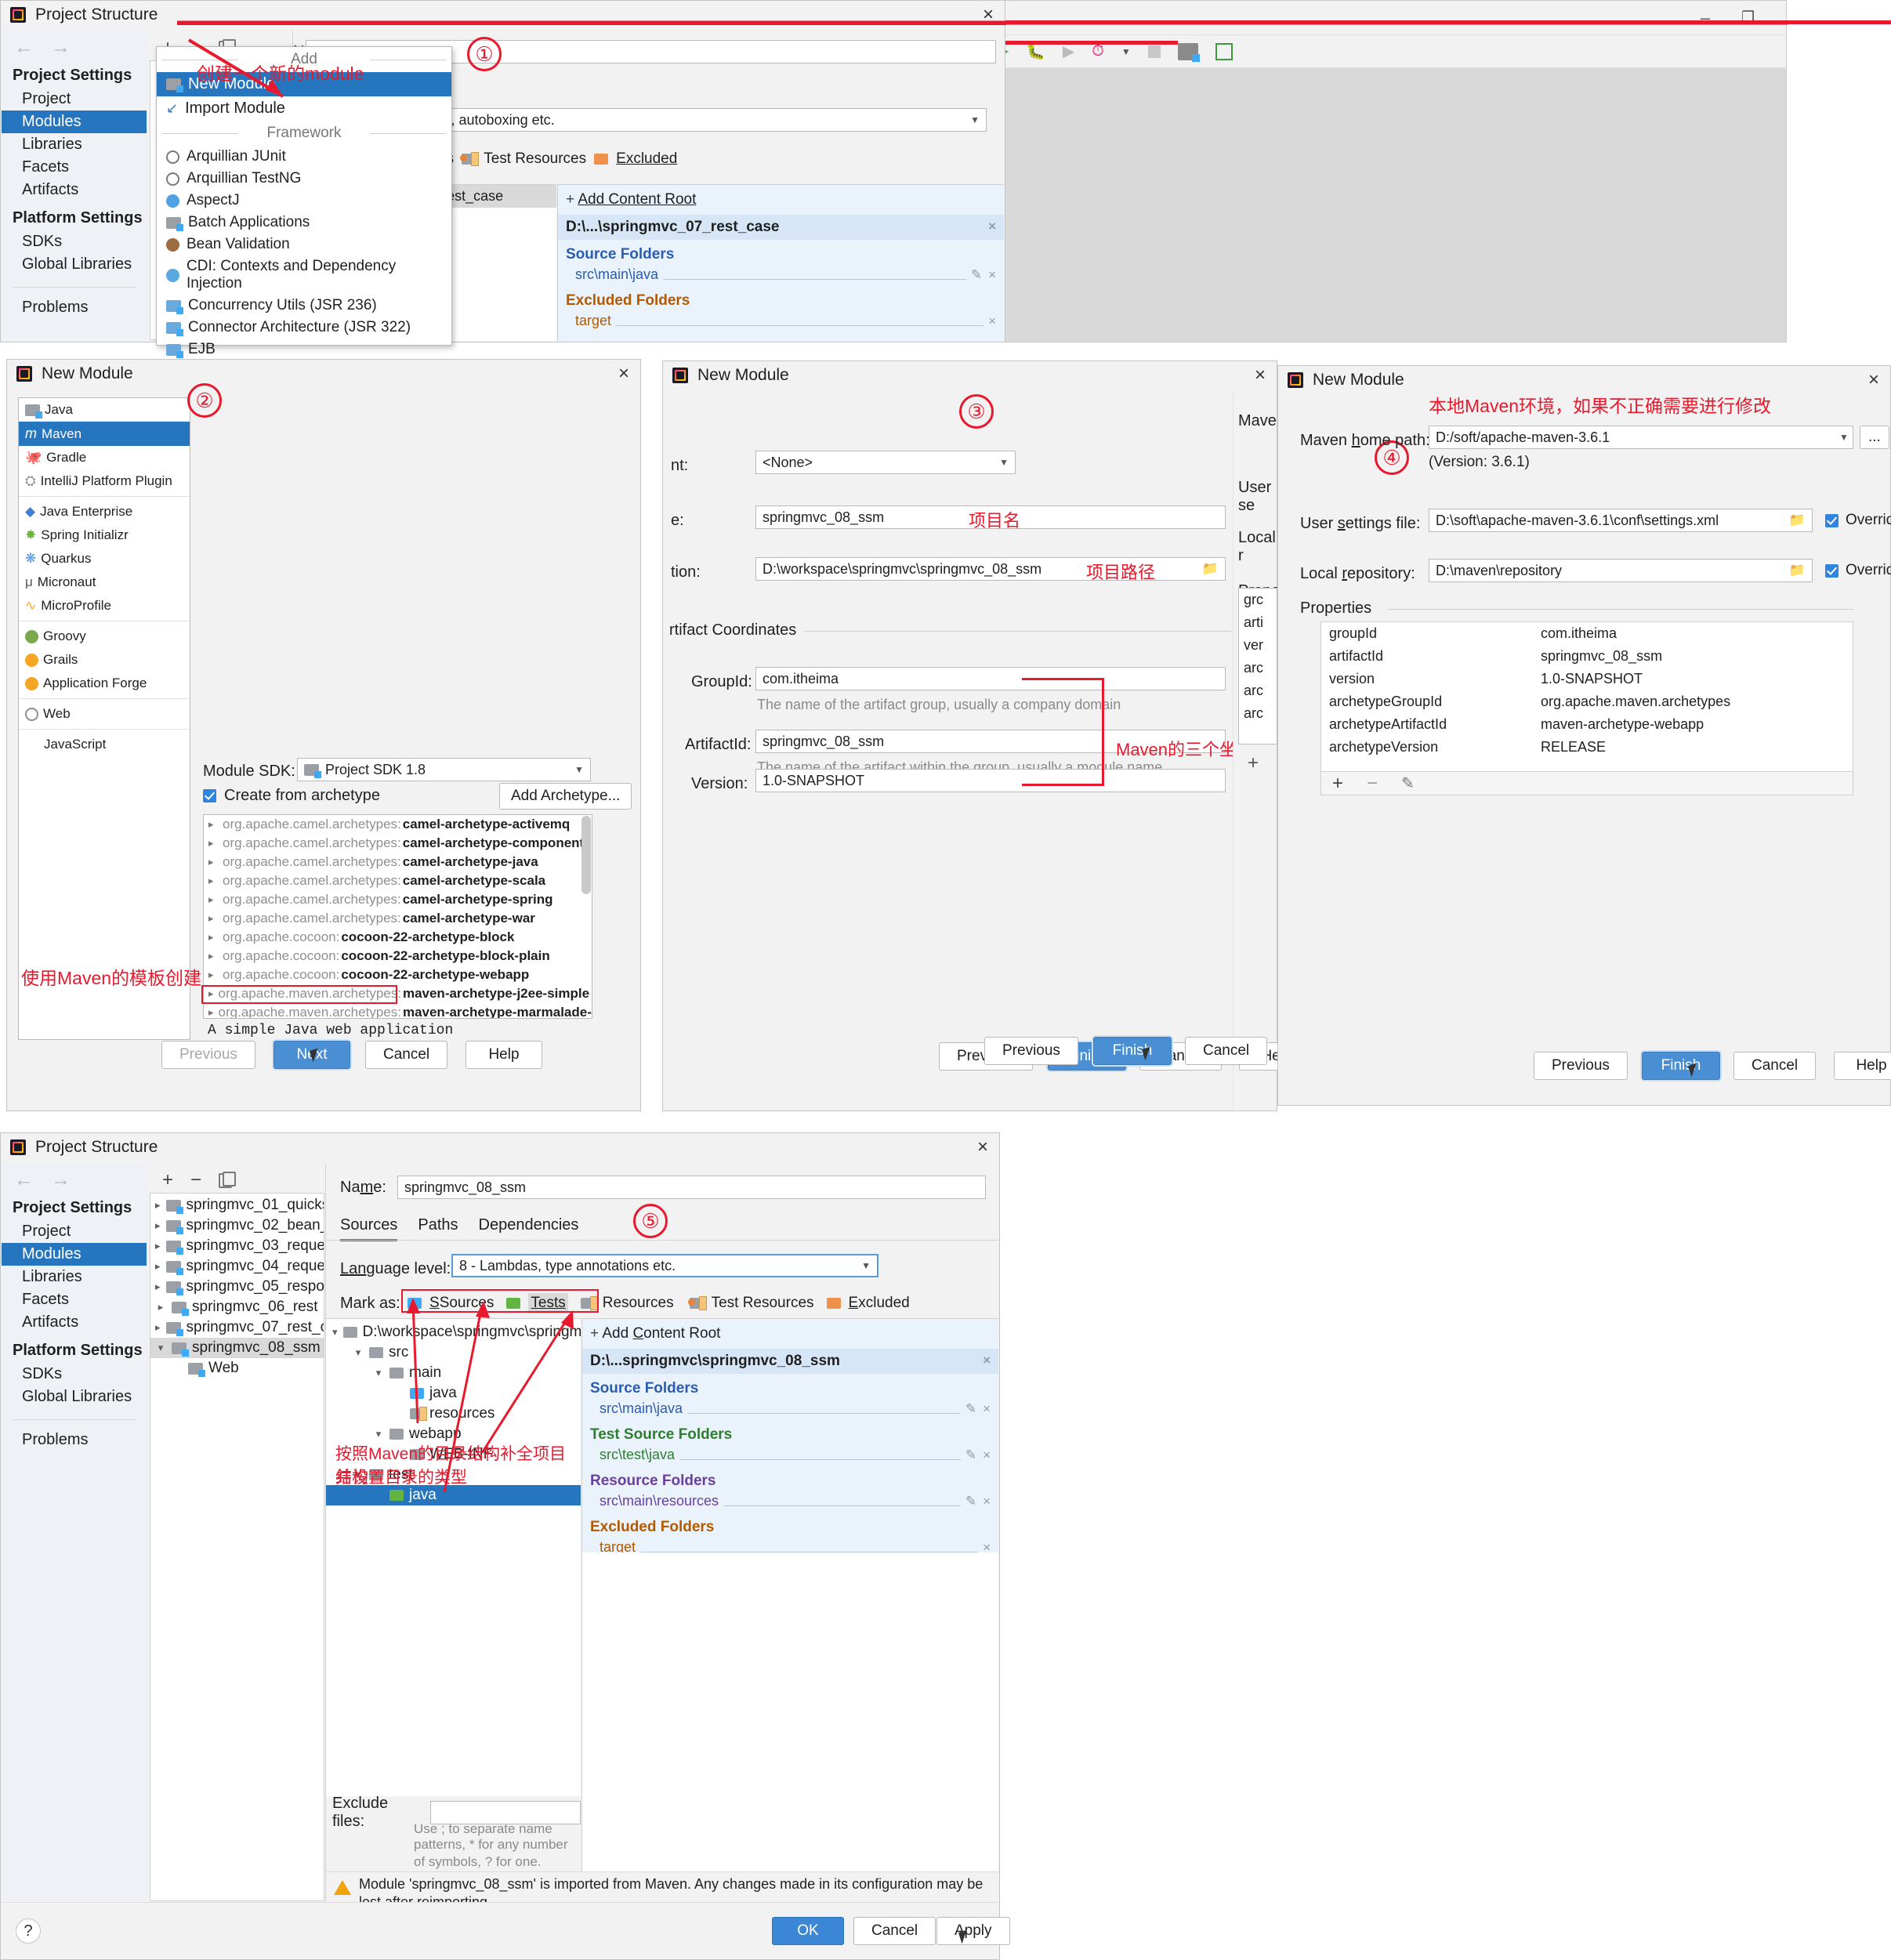 Image resolution: width=1891 pixels, height=1960 pixels. I want to click on module-sdk-combo: Project SDK 1.8 ▼, so click(444, 769).